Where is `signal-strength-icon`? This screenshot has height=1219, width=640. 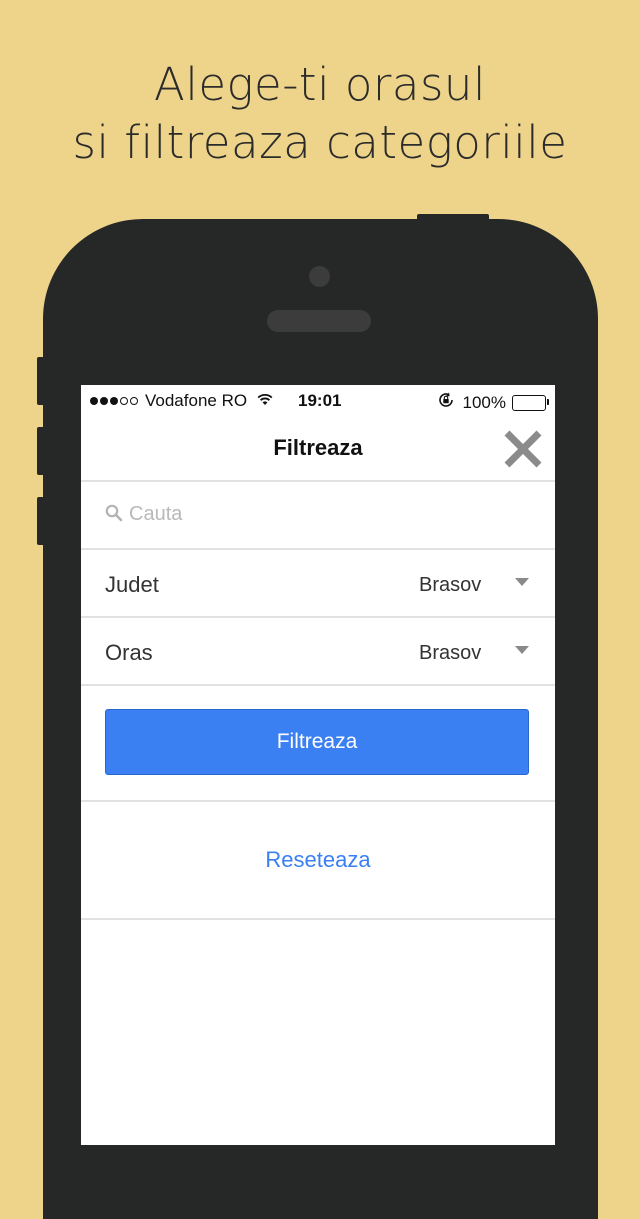
signal-strength-icon is located at coordinates (115, 401).